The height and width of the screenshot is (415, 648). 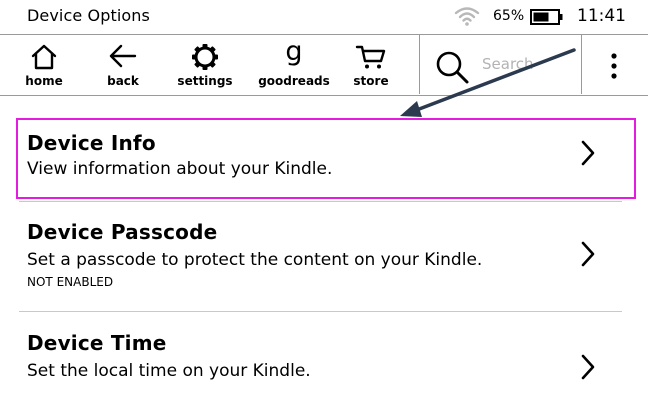 I want to click on goodreads-button: g goodreads, so click(x=294, y=65).